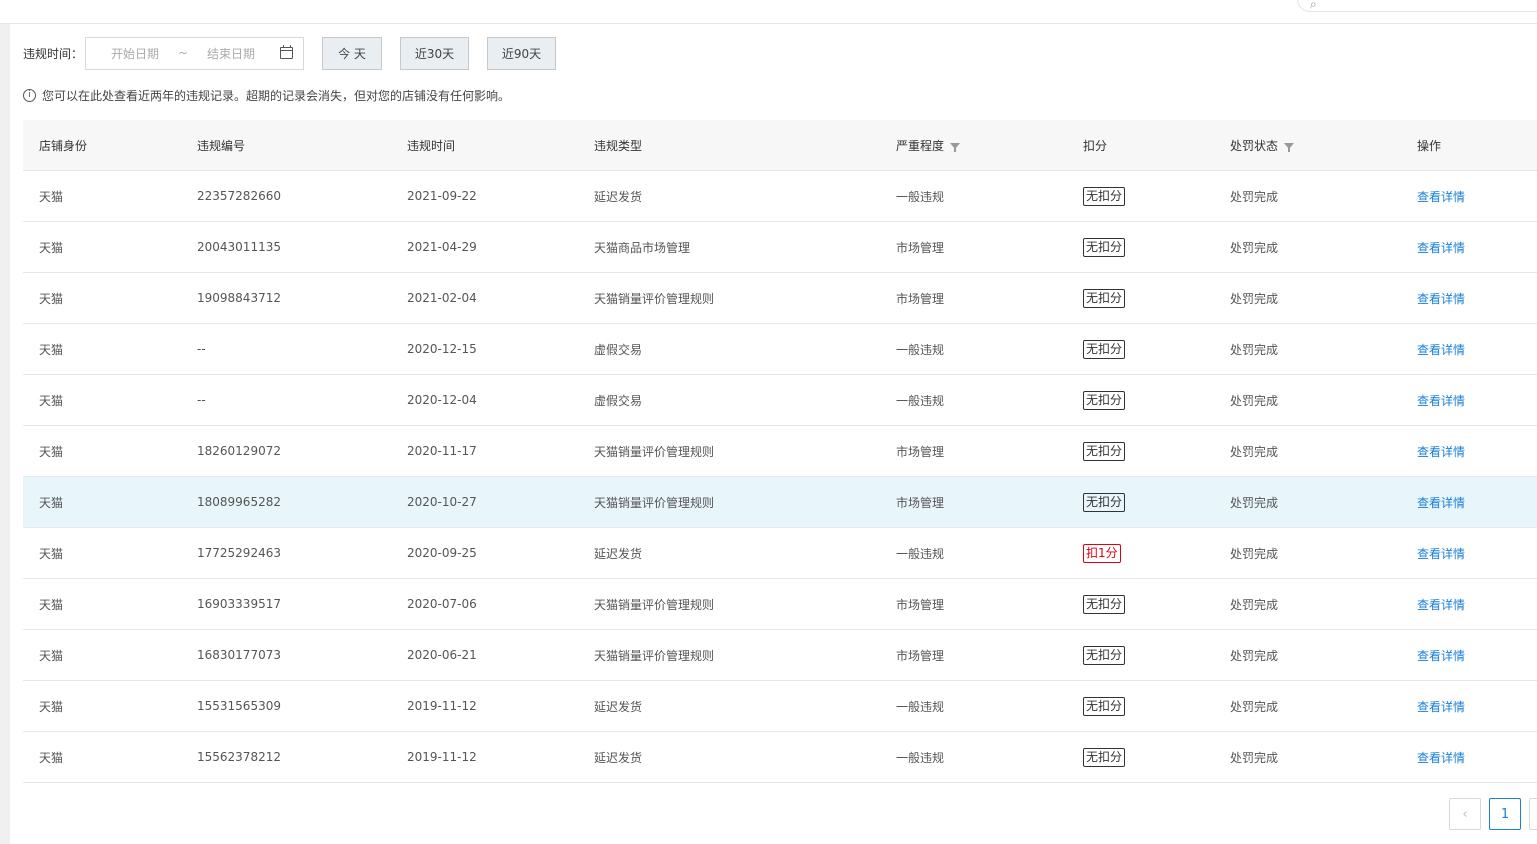 The height and width of the screenshot is (844, 1537). I want to click on table-row: 天猫 -- 2020-12-04 虚假交易 一般违规 无扣分 处罚完成 查看详情, so click(780, 400).